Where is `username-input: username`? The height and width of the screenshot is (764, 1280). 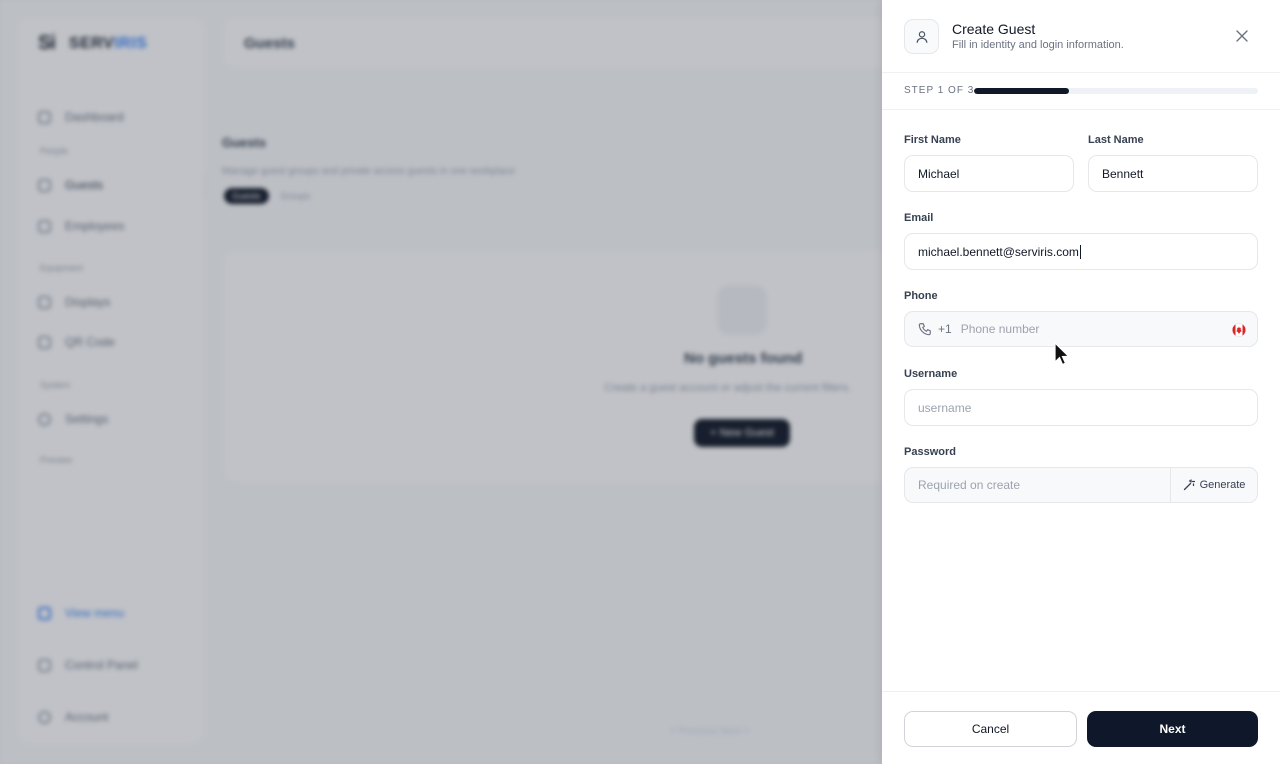 username-input: username is located at coordinates (1081, 407).